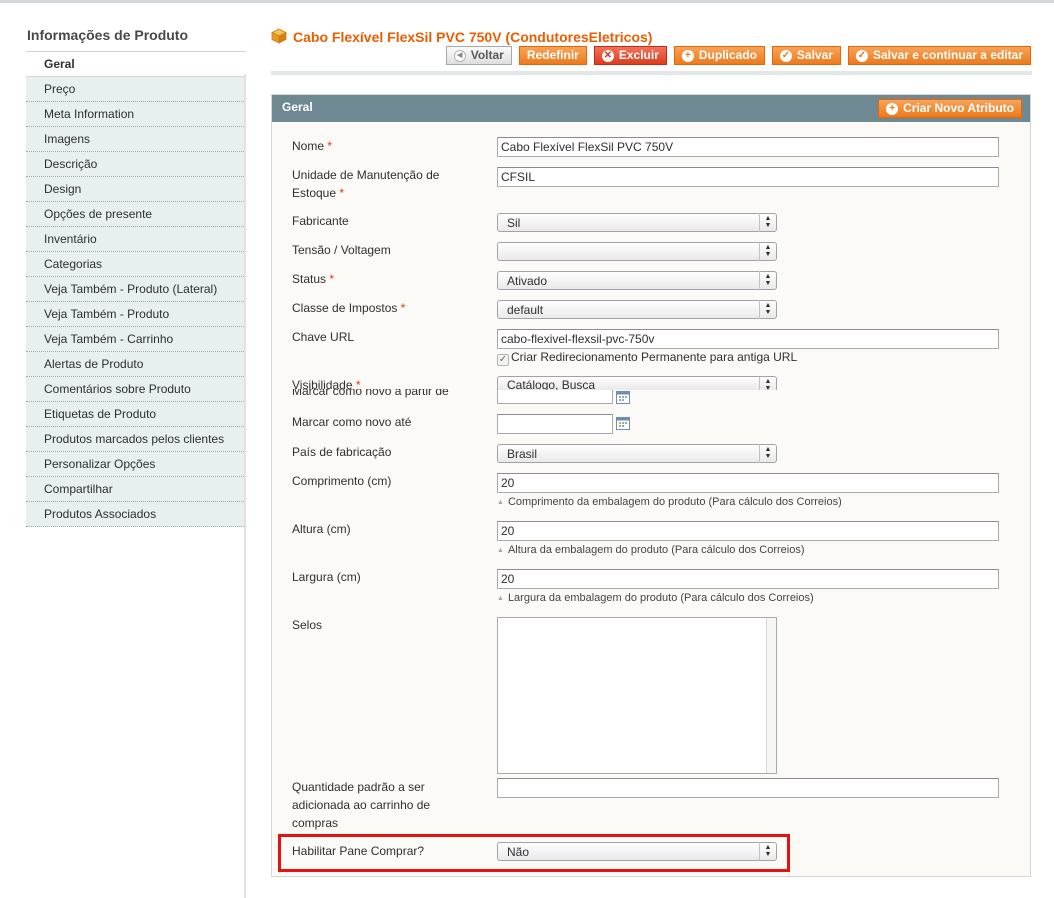 Image resolution: width=1054 pixels, height=898 pixels. Describe the element at coordinates (136, 214) in the screenshot. I see `tab-opcoes-de-presente: Opções de presente` at that location.